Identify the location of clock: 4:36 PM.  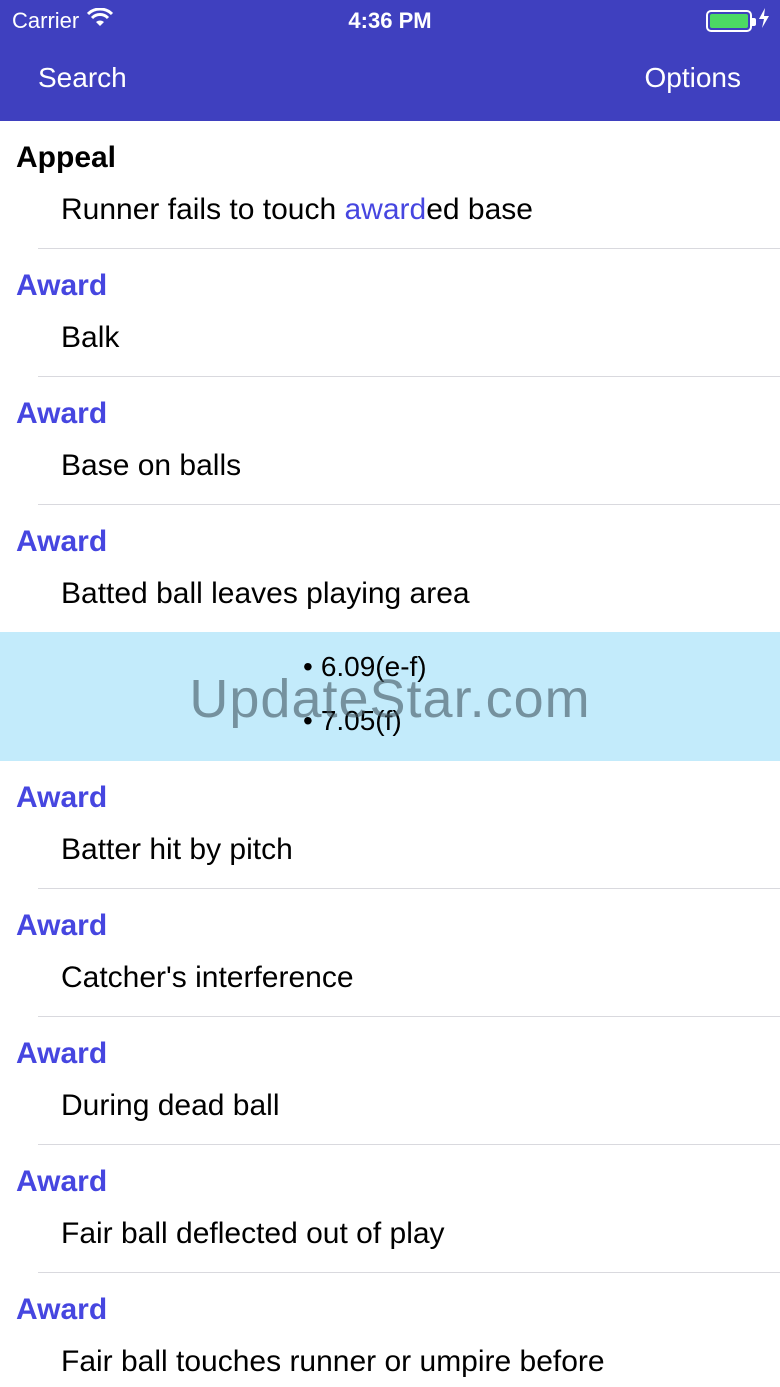
(390, 20).